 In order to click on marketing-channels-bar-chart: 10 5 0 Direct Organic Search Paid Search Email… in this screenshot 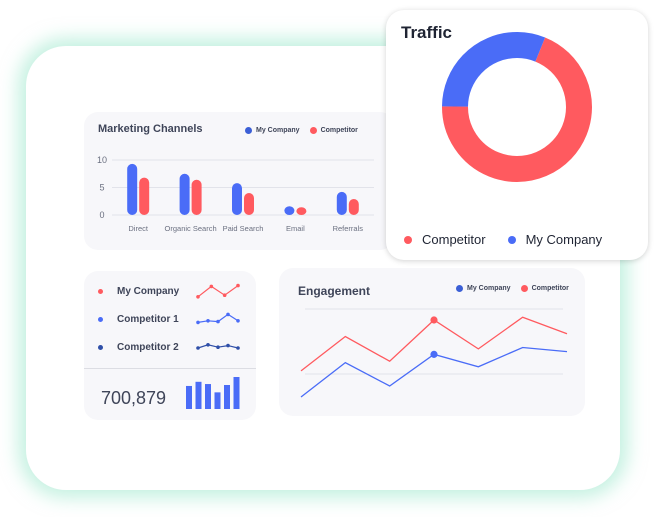, I will do `click(235, 194)`.